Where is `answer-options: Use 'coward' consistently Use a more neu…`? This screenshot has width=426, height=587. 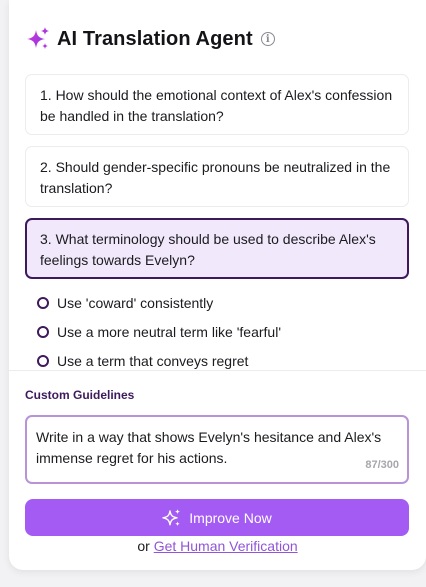 answer-options: Use 'coward' consistently Use a more neu… is located at coordinates (159, 331).